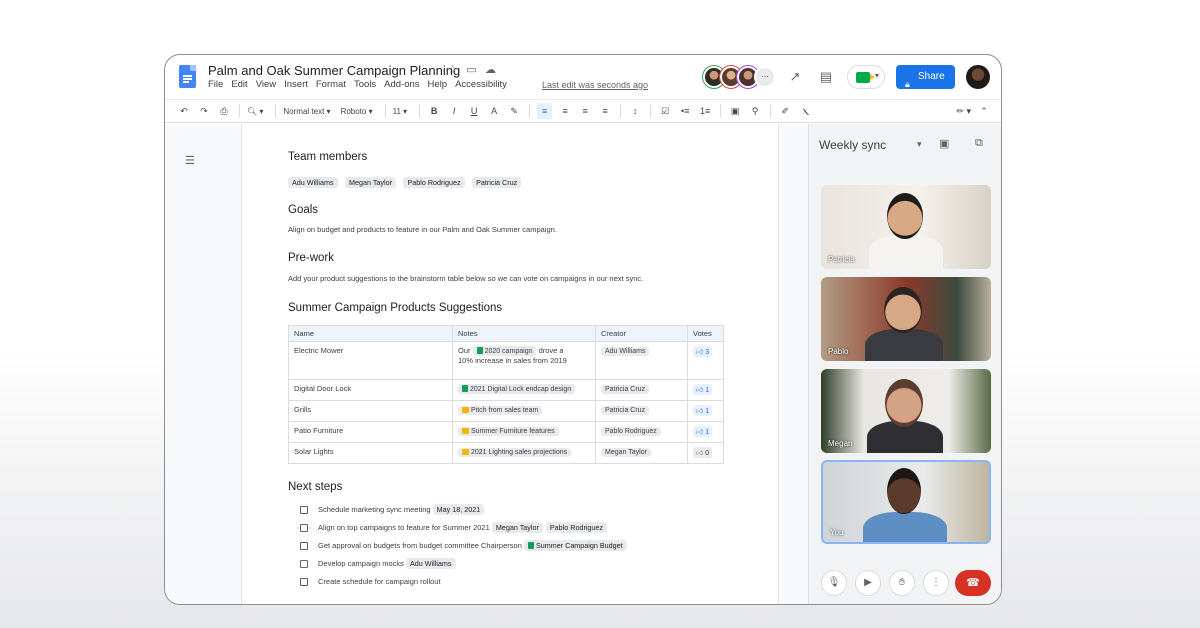 Image resolution: width=1200 pixels, height=628 pixels. Describe the element at coordinates (936, 583) in the screenshot. I see `more-options-icon: ⋮` at that location.